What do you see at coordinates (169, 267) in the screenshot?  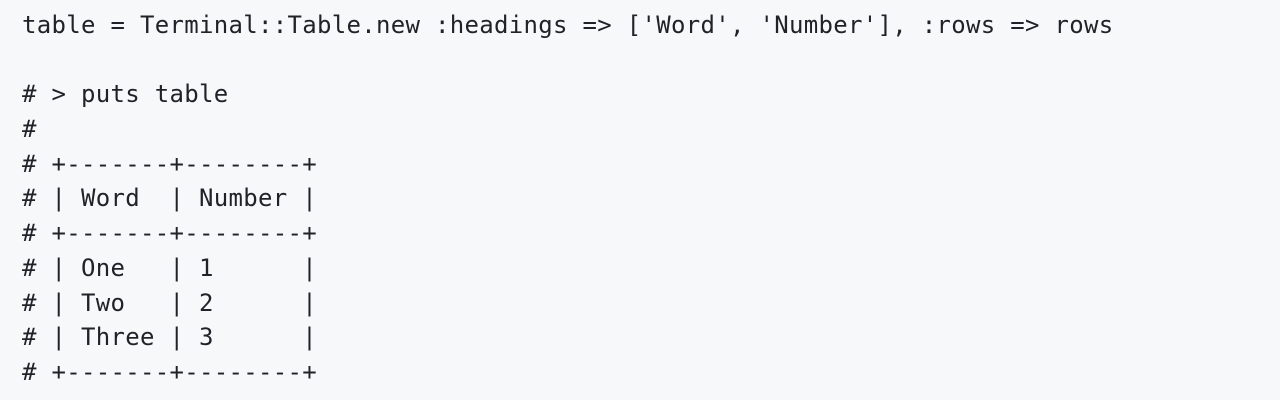 I see `code-line-table-row-one: # | One | 1 |` at bounding box center [169, 267].